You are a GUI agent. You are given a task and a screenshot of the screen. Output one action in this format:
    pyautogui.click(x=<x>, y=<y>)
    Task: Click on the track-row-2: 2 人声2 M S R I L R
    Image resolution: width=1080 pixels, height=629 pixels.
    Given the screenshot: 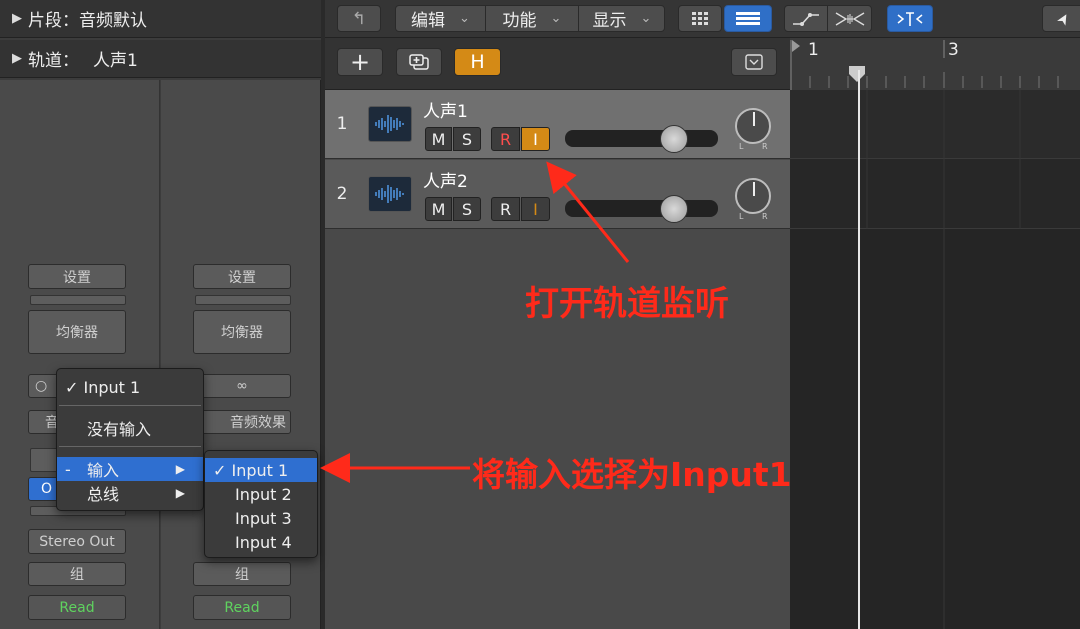 What is the action you would take?
    pyautogui.click(x=557, y=194)
    